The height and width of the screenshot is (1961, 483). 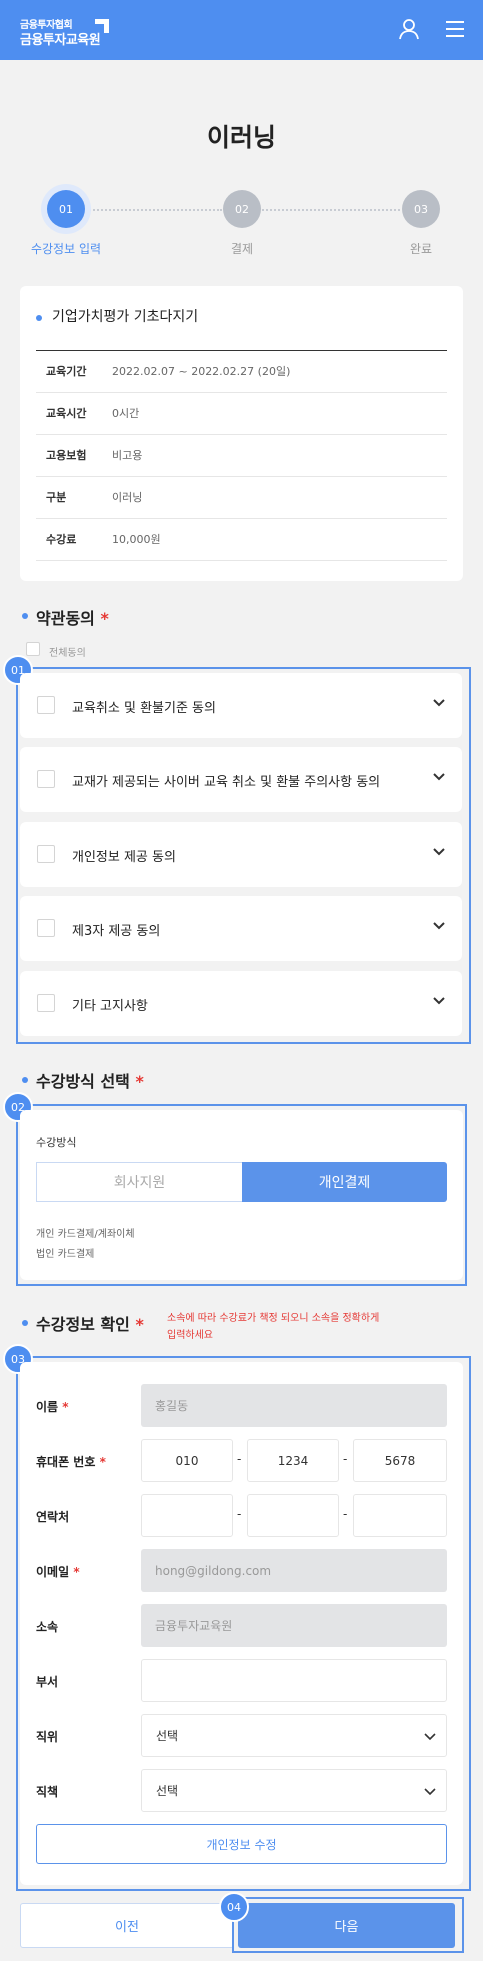 I want to click on method-section-title: 수강방식 선택 *, so click(x=90, y=1080).